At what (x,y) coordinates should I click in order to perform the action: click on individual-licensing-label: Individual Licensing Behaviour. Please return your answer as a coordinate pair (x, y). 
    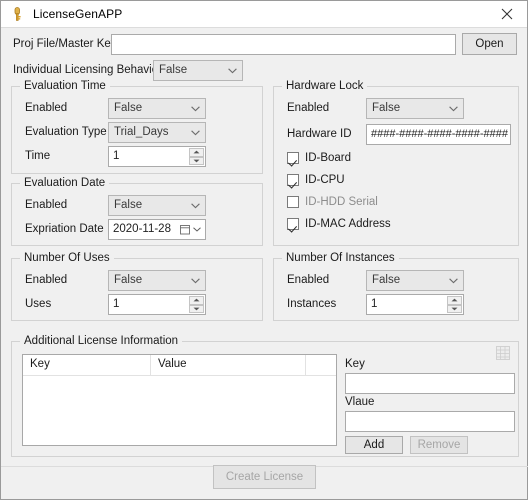
    Looking at the image, I should click on (91, 70).